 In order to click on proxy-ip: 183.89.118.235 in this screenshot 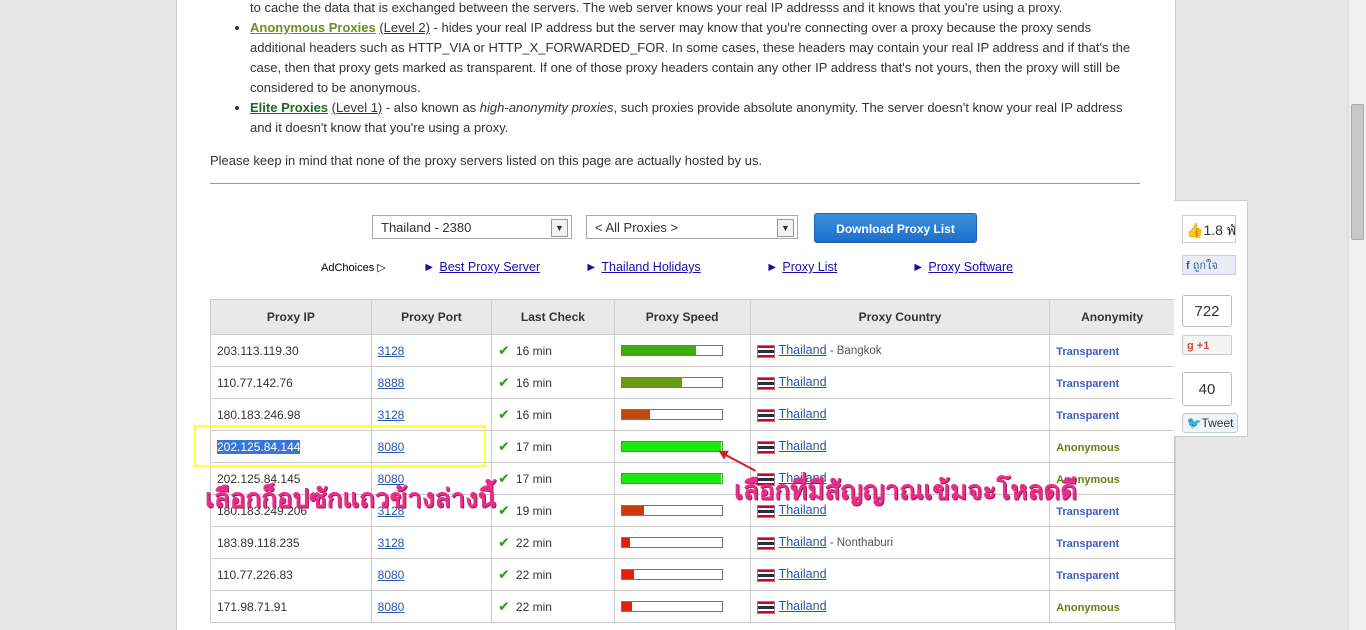, I will do `click(258, 543)`.